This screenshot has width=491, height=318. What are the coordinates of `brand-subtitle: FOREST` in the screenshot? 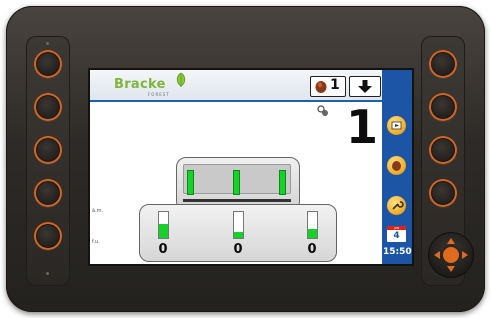 It's located at (159, 94).